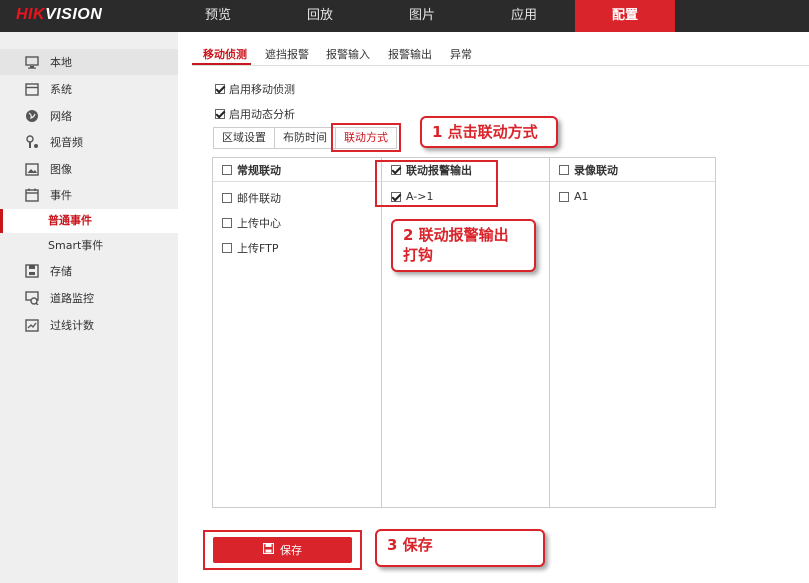  Describe the element at coordinates (74, 14) in the screenshot. I see `logo-text-vision: VISION` at that location.